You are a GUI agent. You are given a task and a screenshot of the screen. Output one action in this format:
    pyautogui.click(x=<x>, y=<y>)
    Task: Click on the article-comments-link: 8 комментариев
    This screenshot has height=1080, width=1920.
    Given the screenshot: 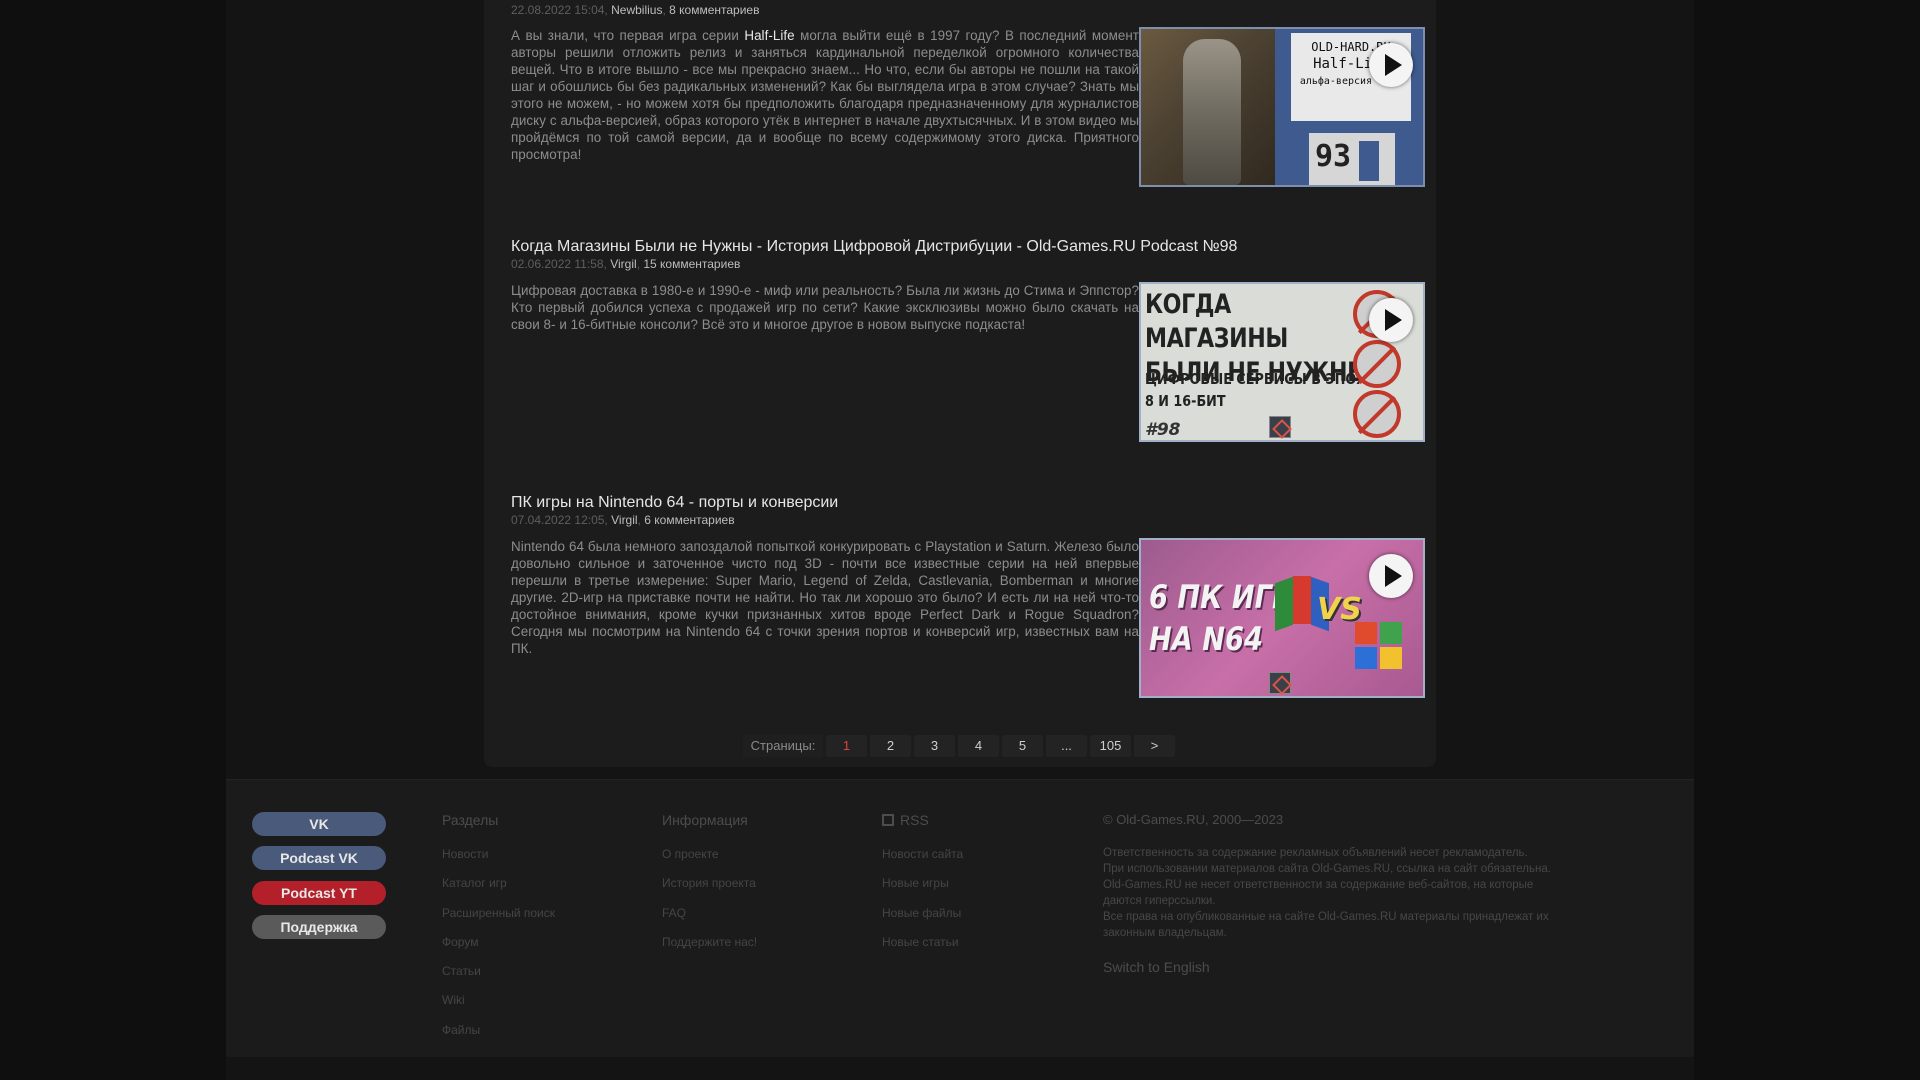 What is the action you would take?
    pyautogui.click(x=714, y=10)
    